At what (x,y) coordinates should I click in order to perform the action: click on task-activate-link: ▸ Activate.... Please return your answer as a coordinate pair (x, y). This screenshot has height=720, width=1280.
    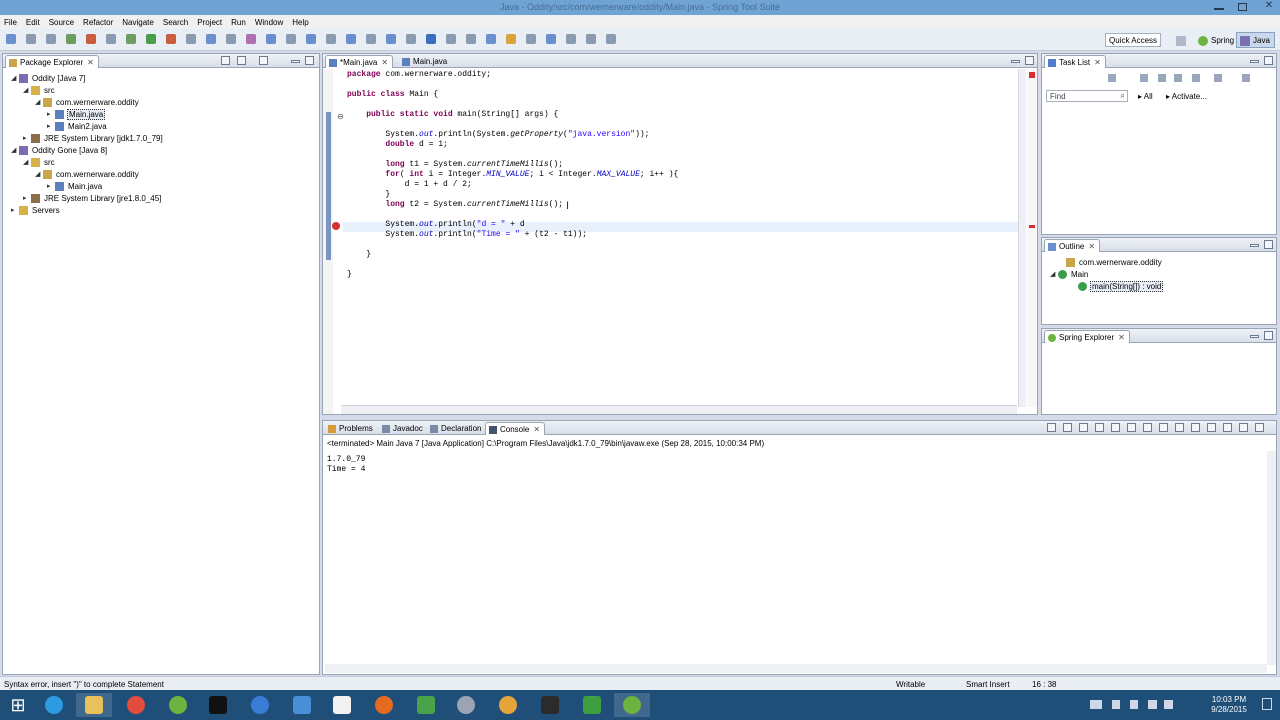
    Looking at the image, I should click on (1186, 96).